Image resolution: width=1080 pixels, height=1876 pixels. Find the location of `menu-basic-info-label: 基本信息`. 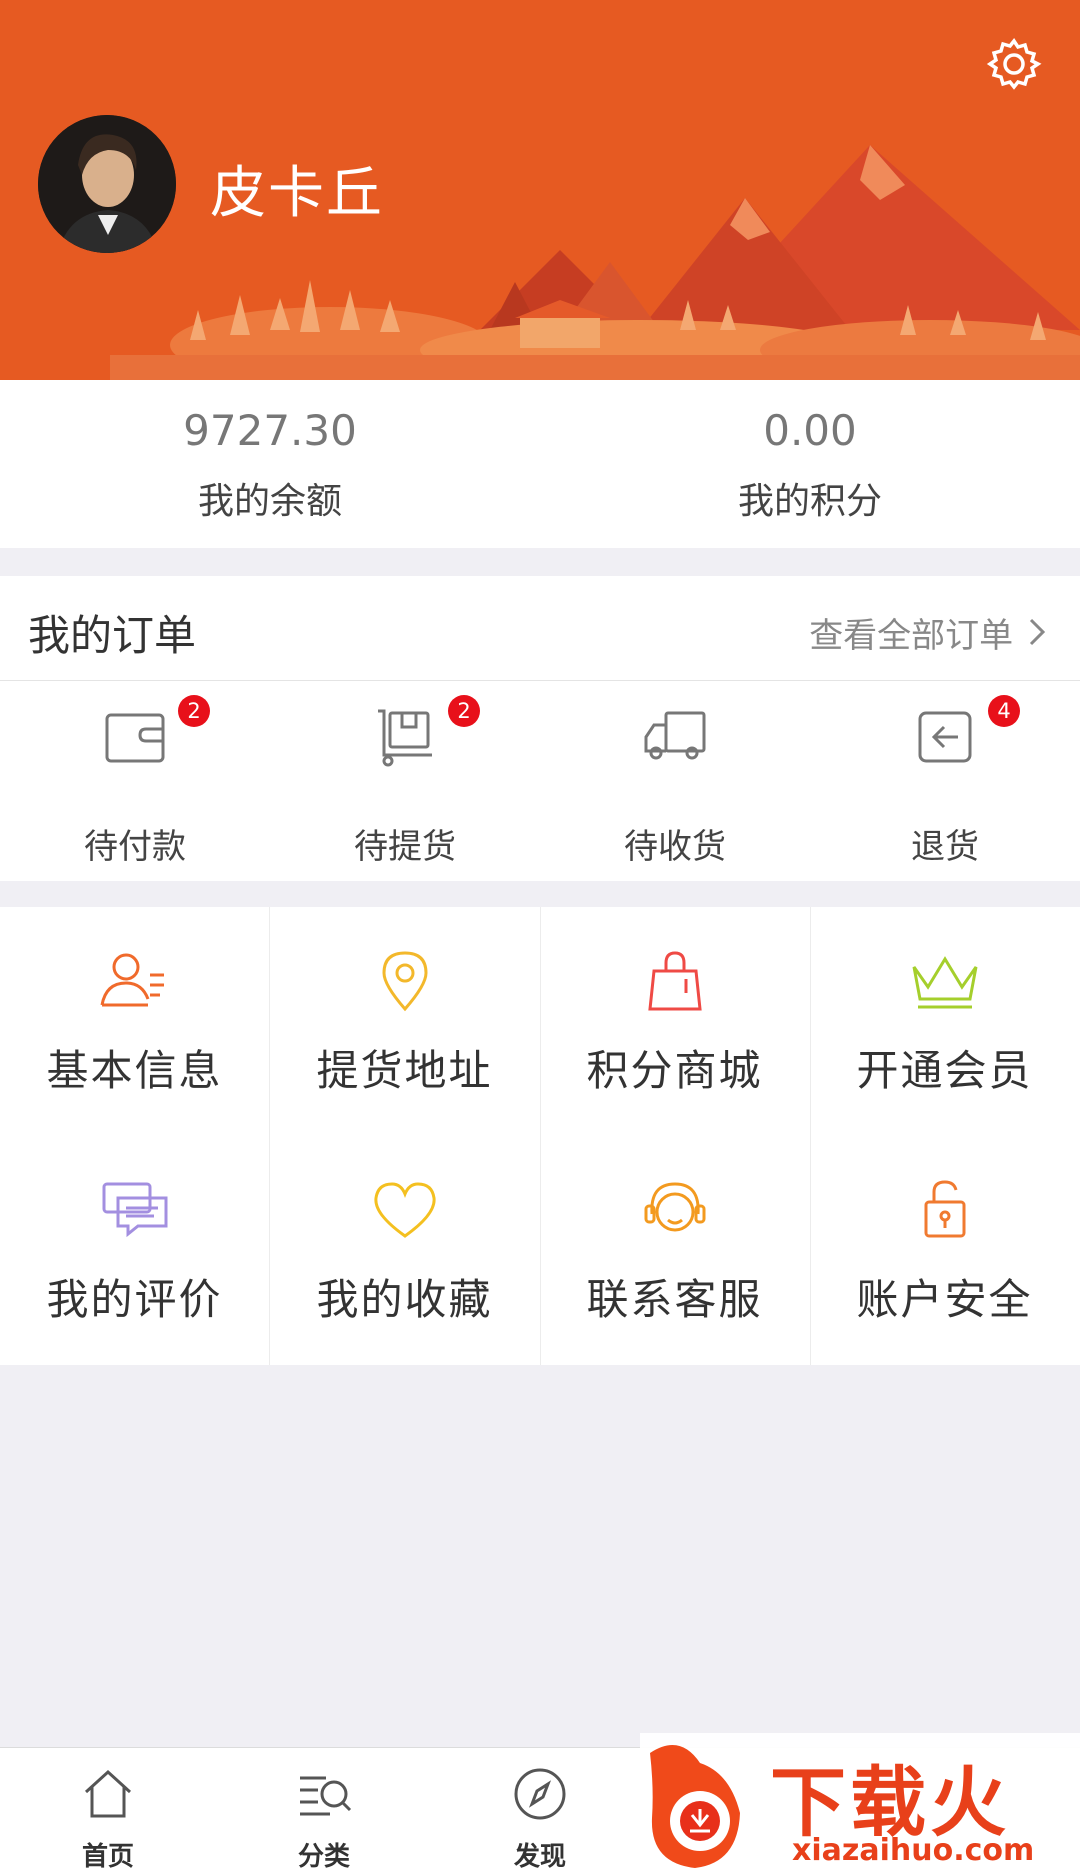

menu-basic-info-label: 基本信息 is located at coordinates (134, 1070).